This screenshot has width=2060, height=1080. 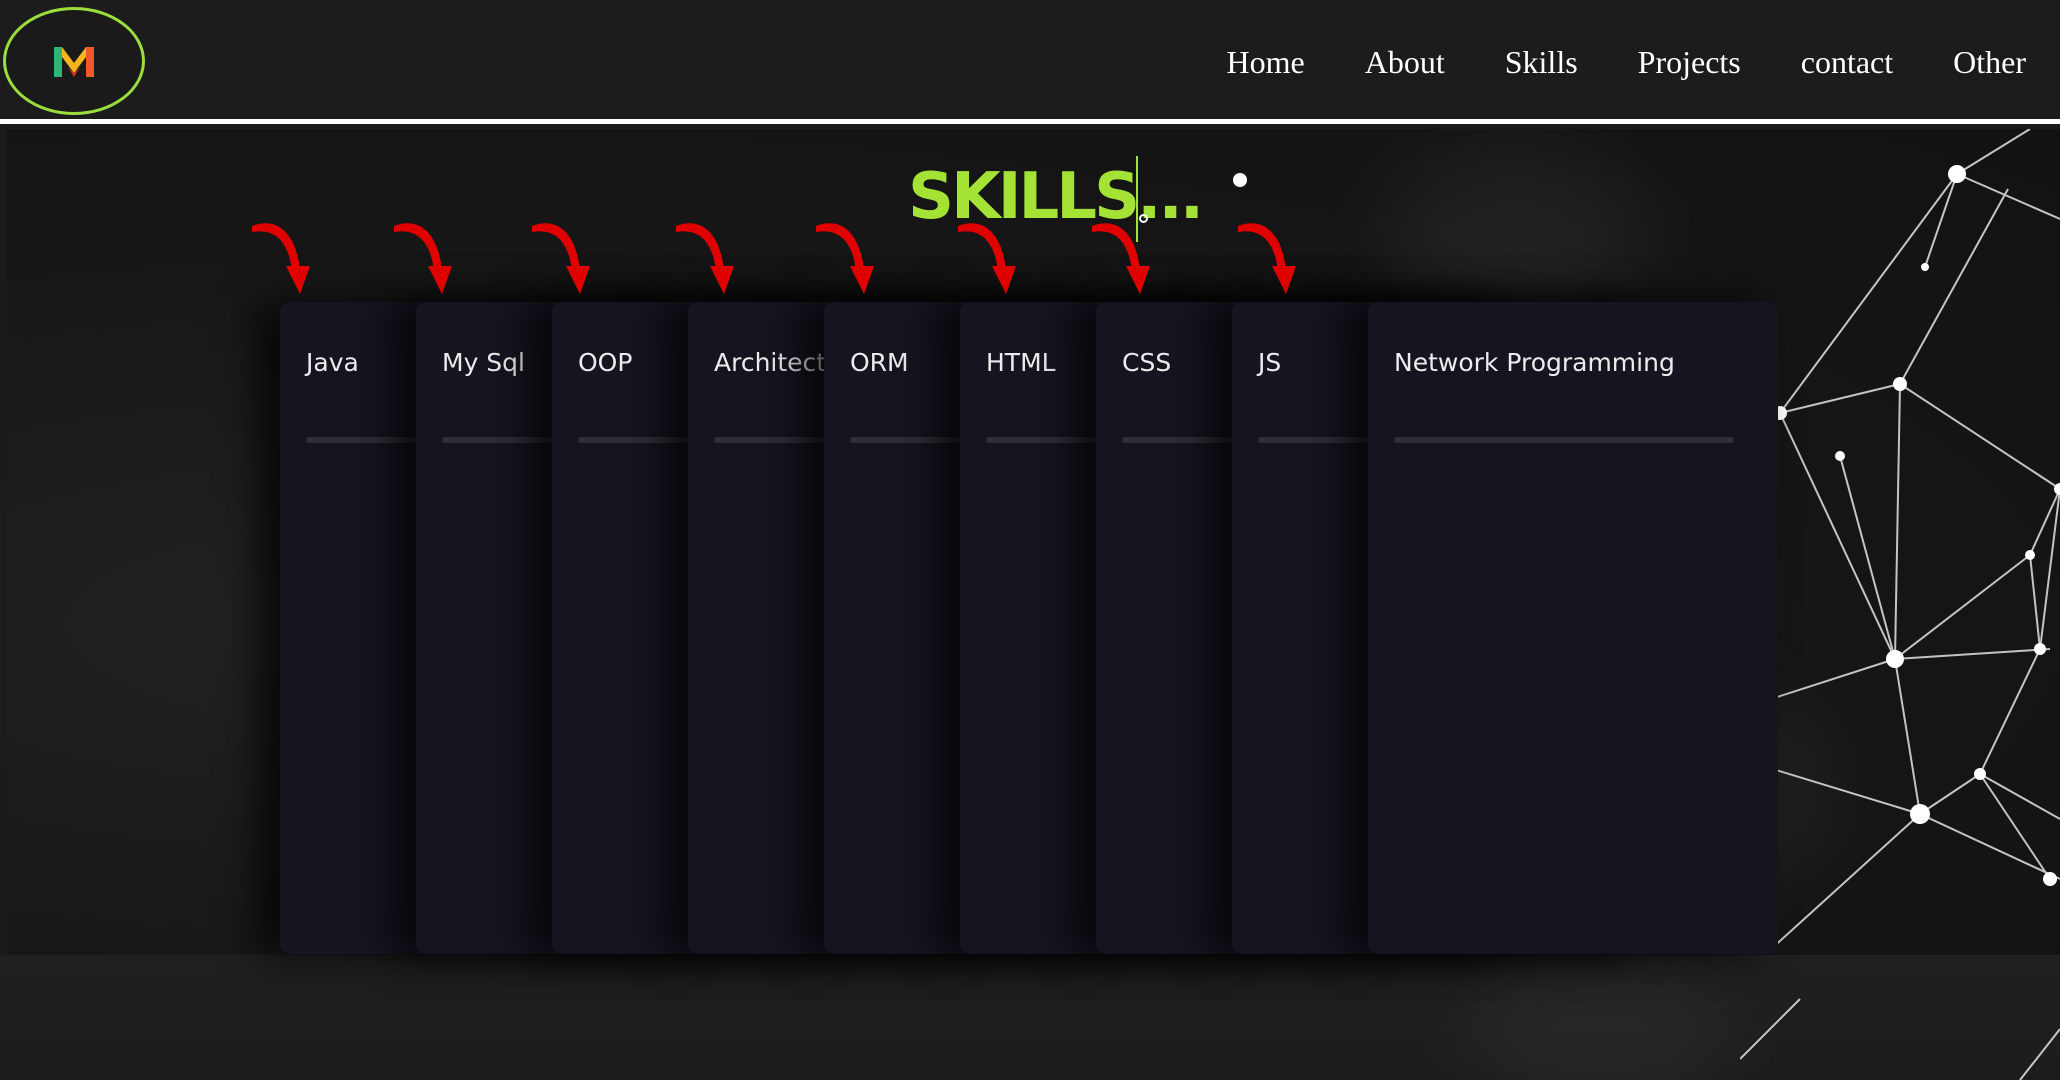 I want to click on skill-card-label: OOP, so click(x=605, y=362).